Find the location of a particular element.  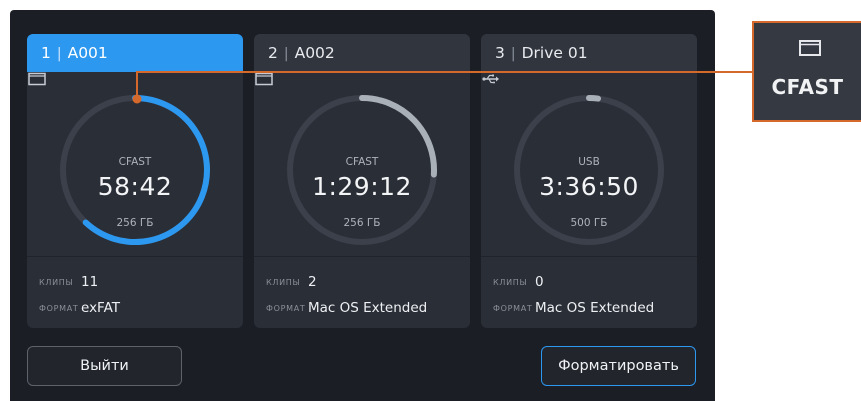

clips-row: КЛИПЫ 2 is located at coordinates (366, 282).